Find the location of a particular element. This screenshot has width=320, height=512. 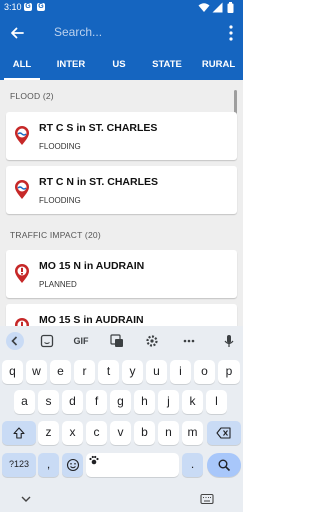

key-y: y is located at coordinates (132, 372).